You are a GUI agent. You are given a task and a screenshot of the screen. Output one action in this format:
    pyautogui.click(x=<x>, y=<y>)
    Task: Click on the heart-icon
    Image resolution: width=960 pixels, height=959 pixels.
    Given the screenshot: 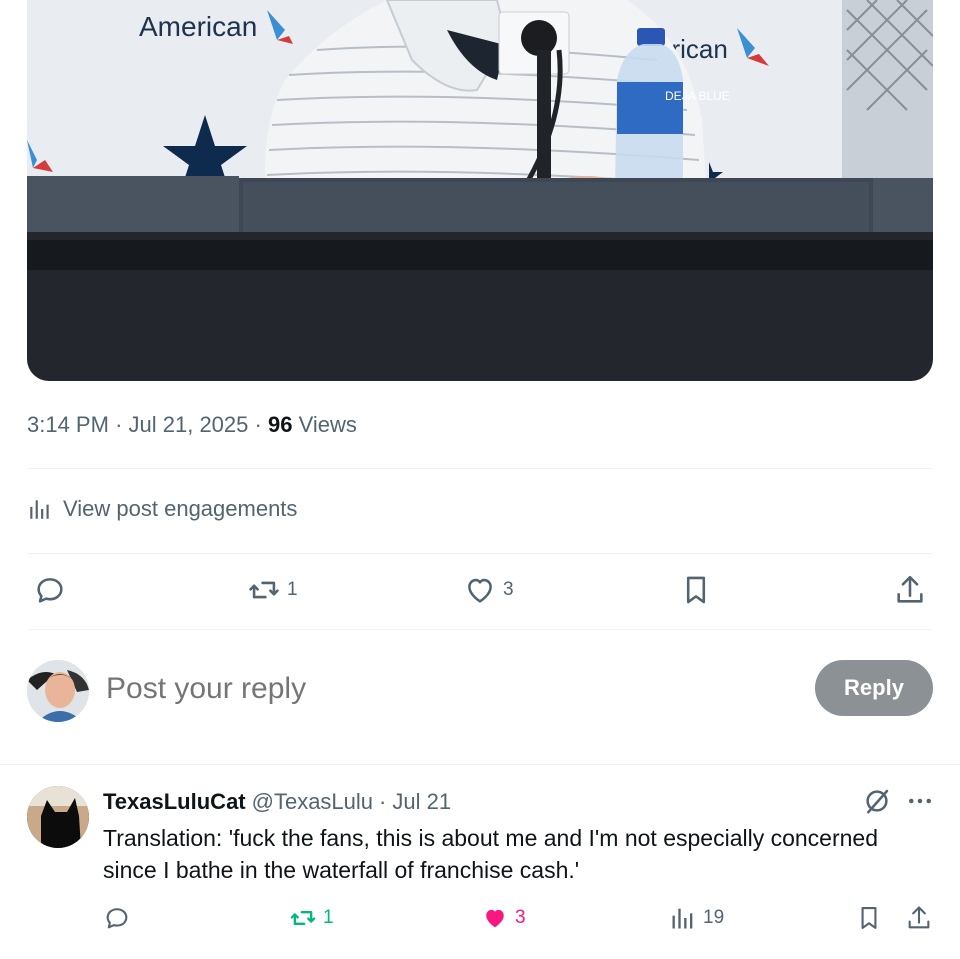 What is the action you would take?
    pyautogui.click(x=480, y=590)
    